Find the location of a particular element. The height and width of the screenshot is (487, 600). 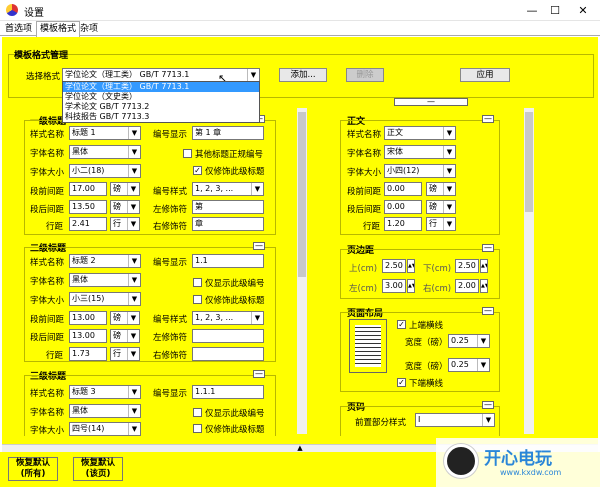

width2-select: 0.25 ▼ is located at coordinates (469, 365).